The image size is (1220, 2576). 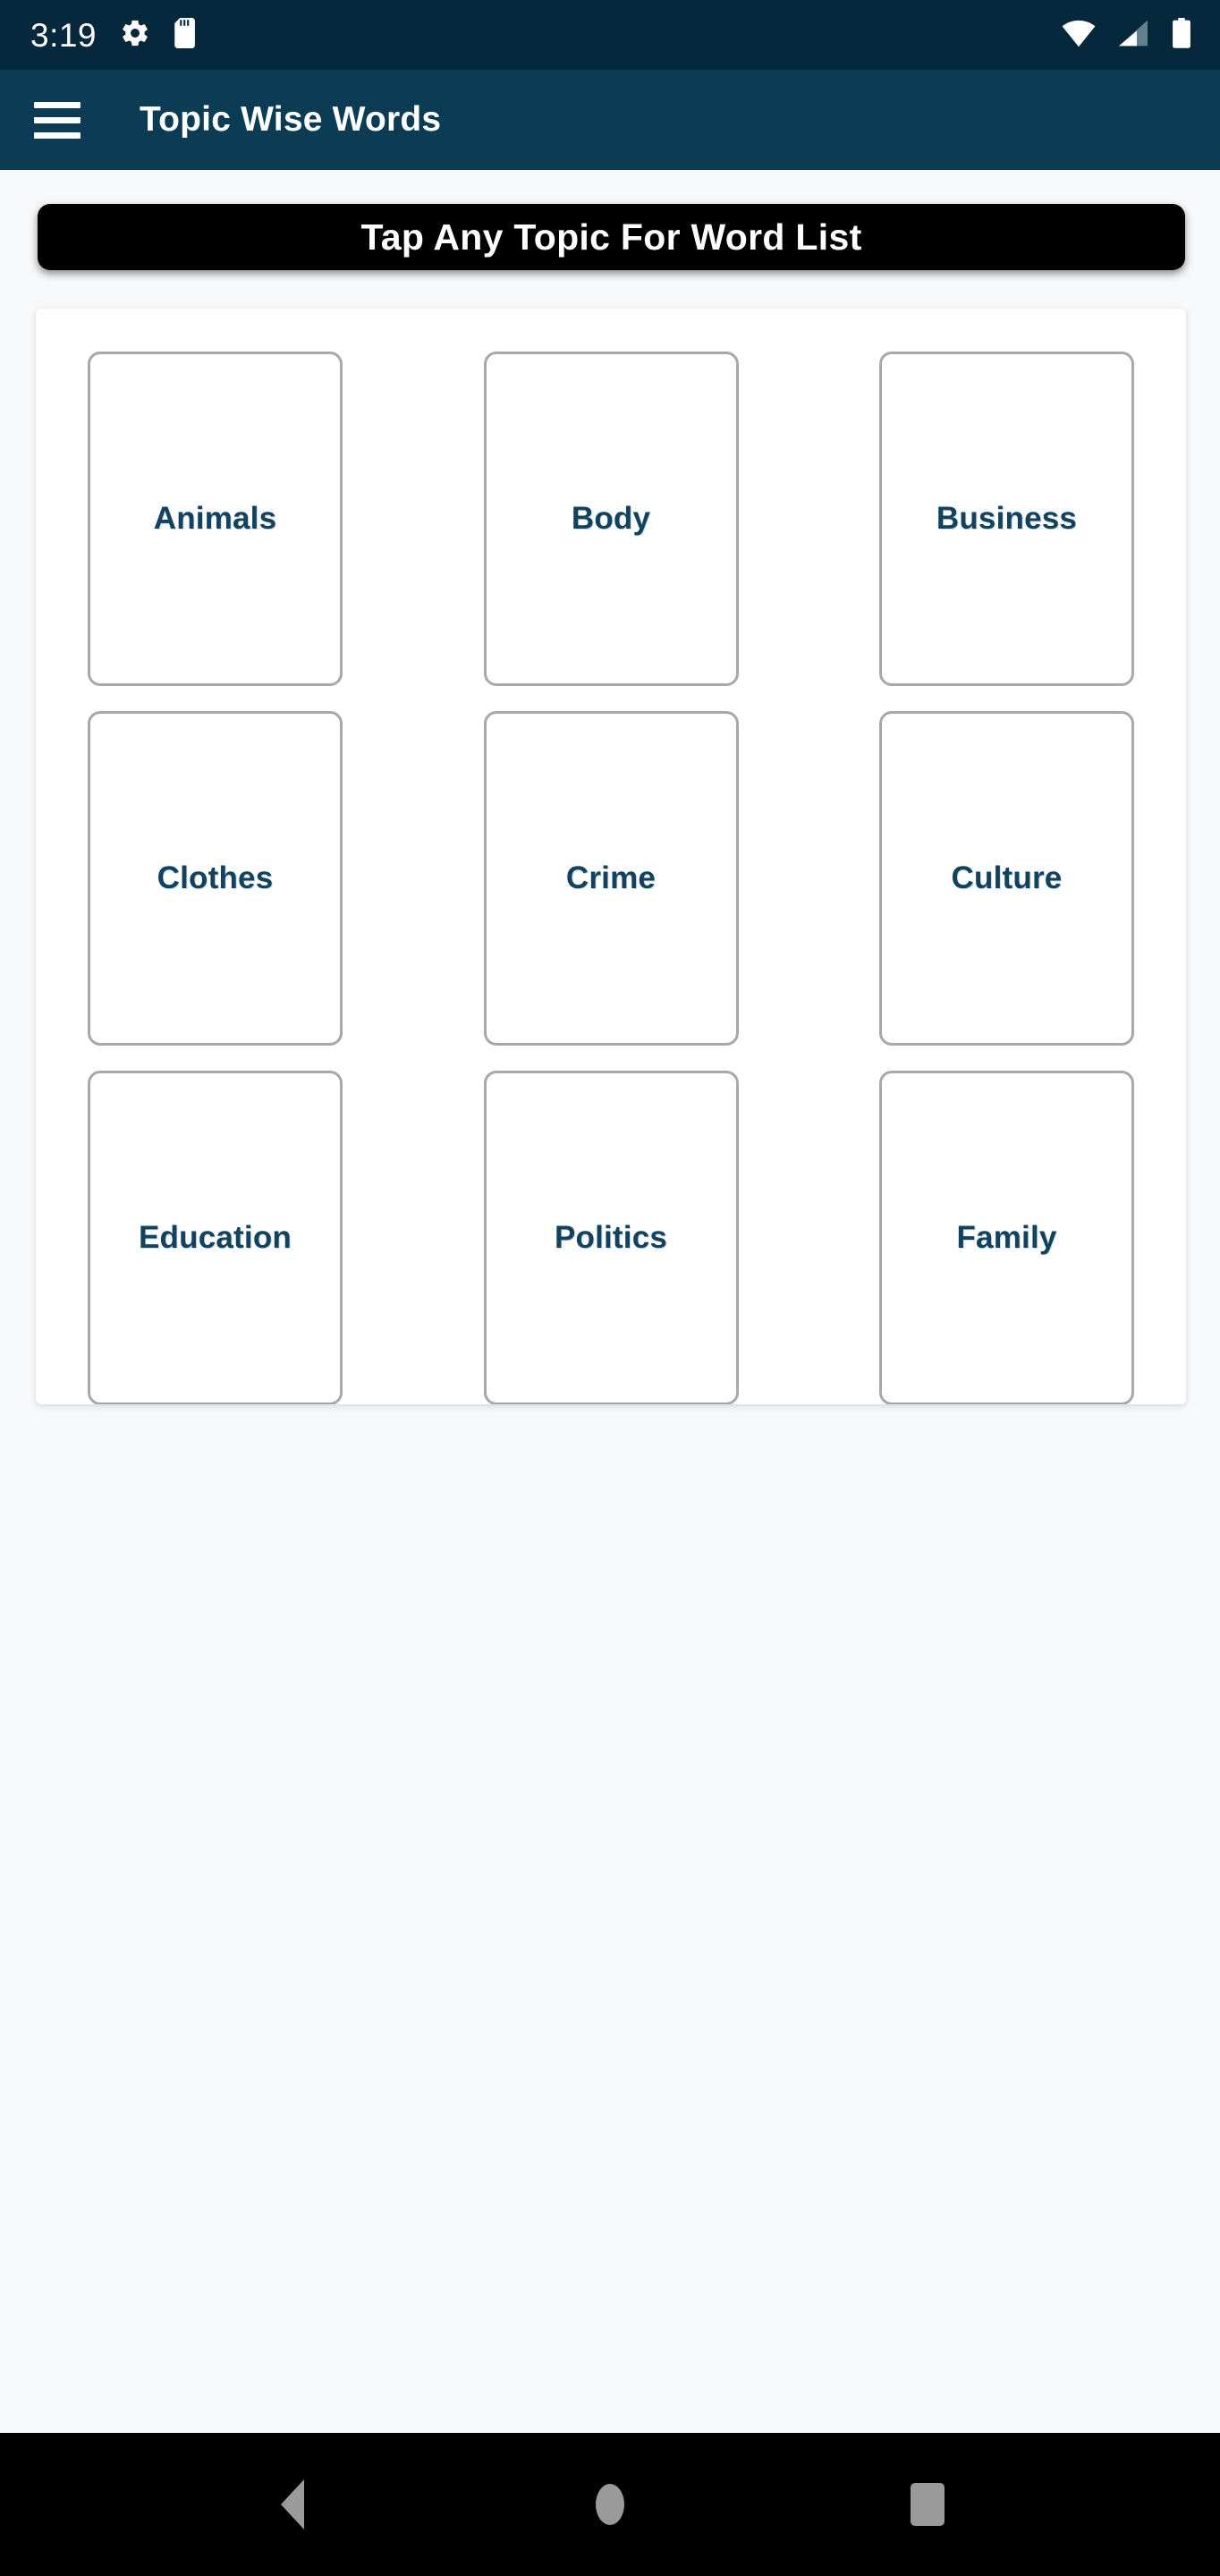 I want to click on app-bar: Topic Wise Words, so click(x=610, y=120).